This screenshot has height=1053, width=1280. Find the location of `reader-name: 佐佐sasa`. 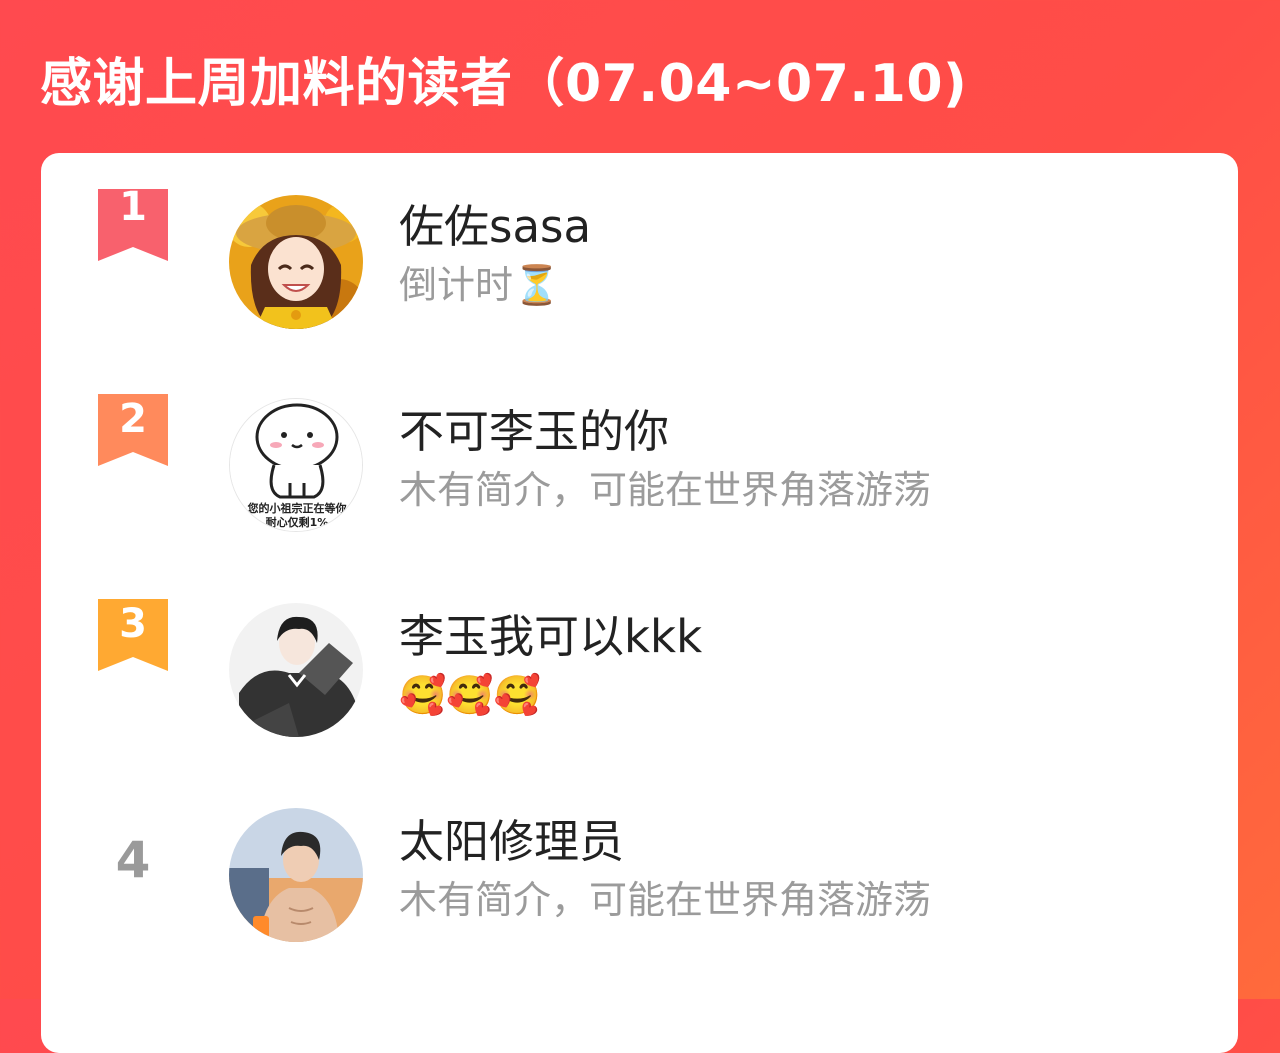

reader-name: 佐佐sasa is located at coordinates (495, 227).